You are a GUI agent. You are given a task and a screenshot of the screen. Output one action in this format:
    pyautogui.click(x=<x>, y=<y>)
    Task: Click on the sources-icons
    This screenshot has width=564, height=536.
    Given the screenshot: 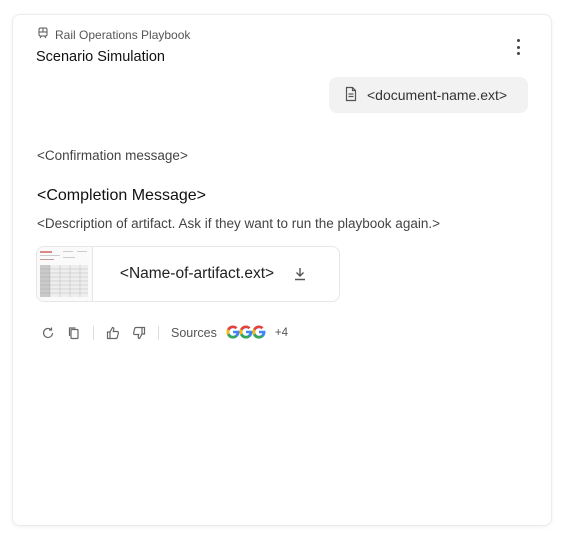 What is the action you would take?
    pyautogui.click(x=246, y=333)
    